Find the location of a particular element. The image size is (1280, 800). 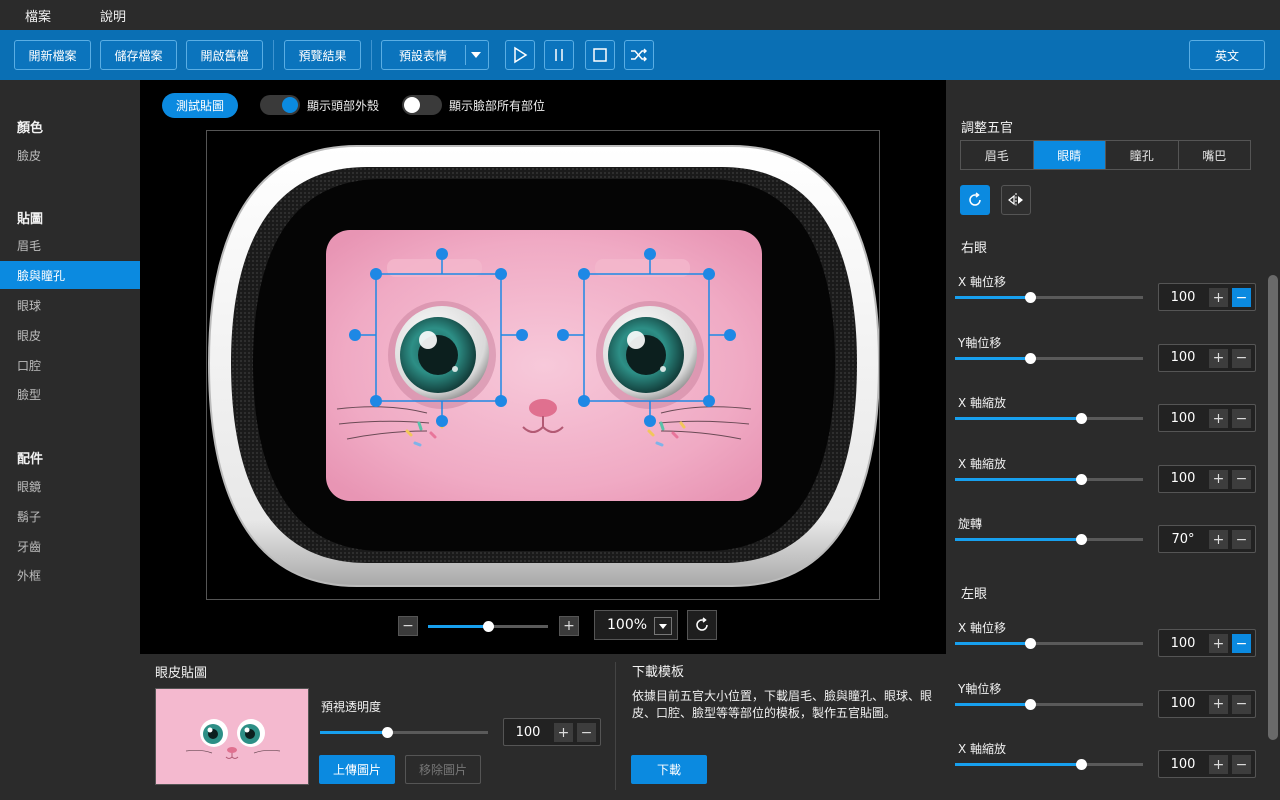

zoom-select: 100% is located at coordinates (636, 625).